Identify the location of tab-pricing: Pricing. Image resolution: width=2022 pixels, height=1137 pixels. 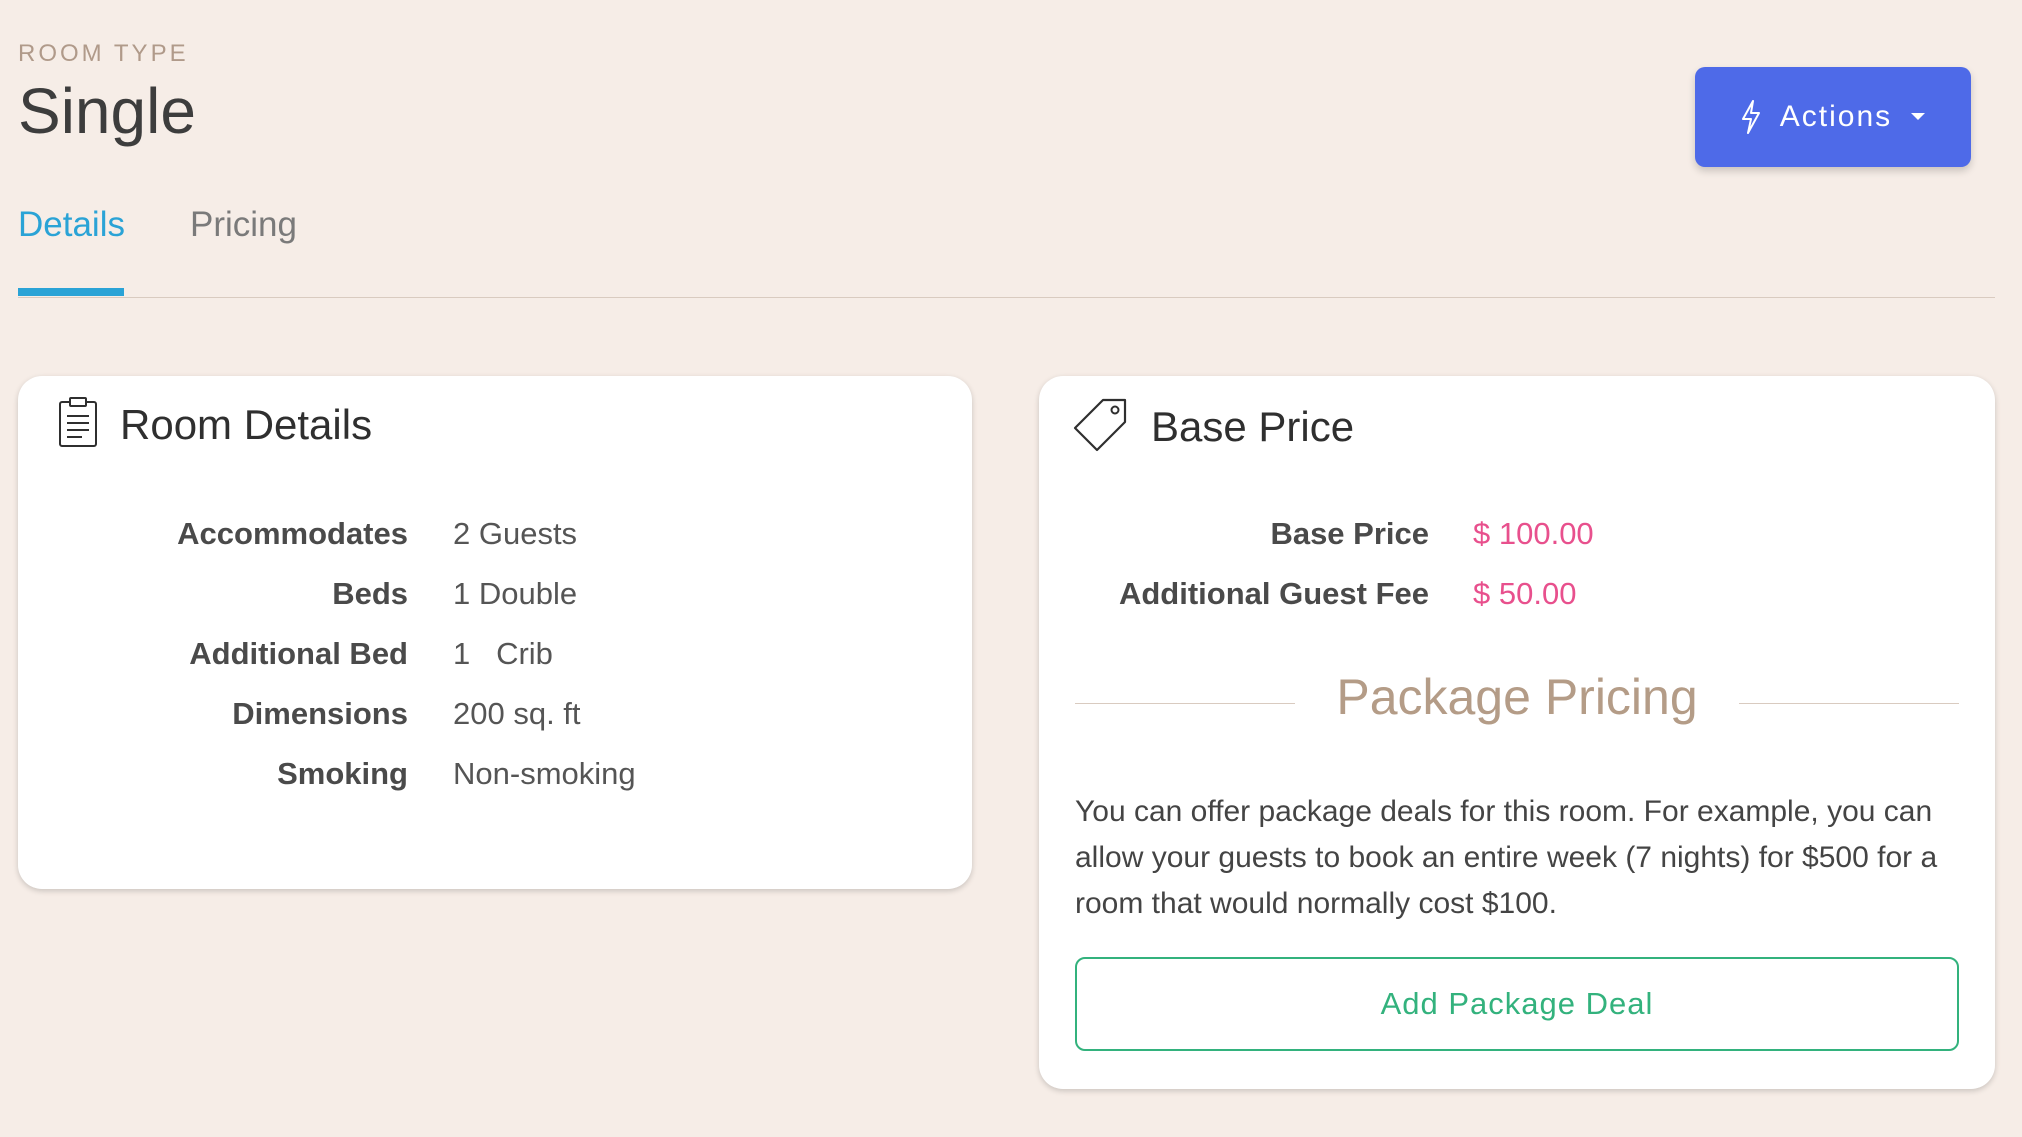
(243, 225).